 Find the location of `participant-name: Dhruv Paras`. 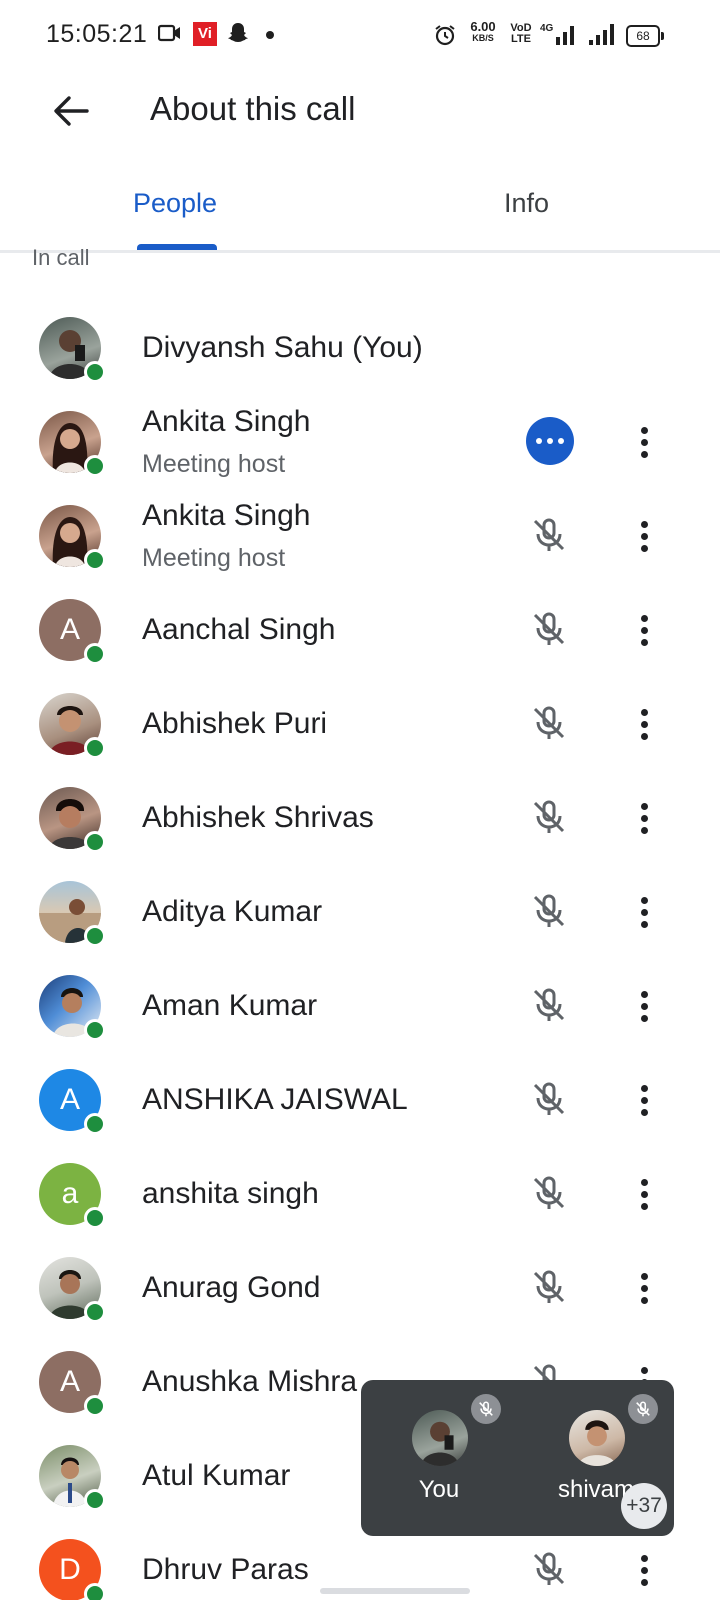

participant-name: Dhruv Paras is located at coordinates (225, 1569).